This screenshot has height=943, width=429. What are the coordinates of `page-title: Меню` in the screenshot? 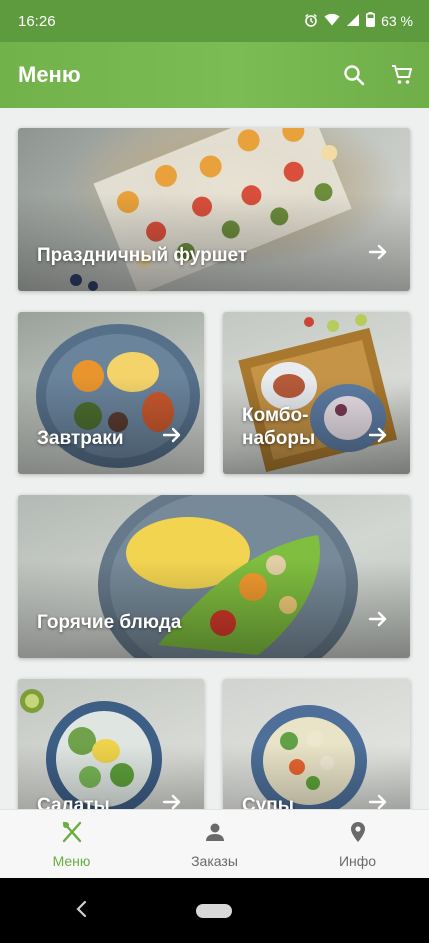 It's located at (49, 74).